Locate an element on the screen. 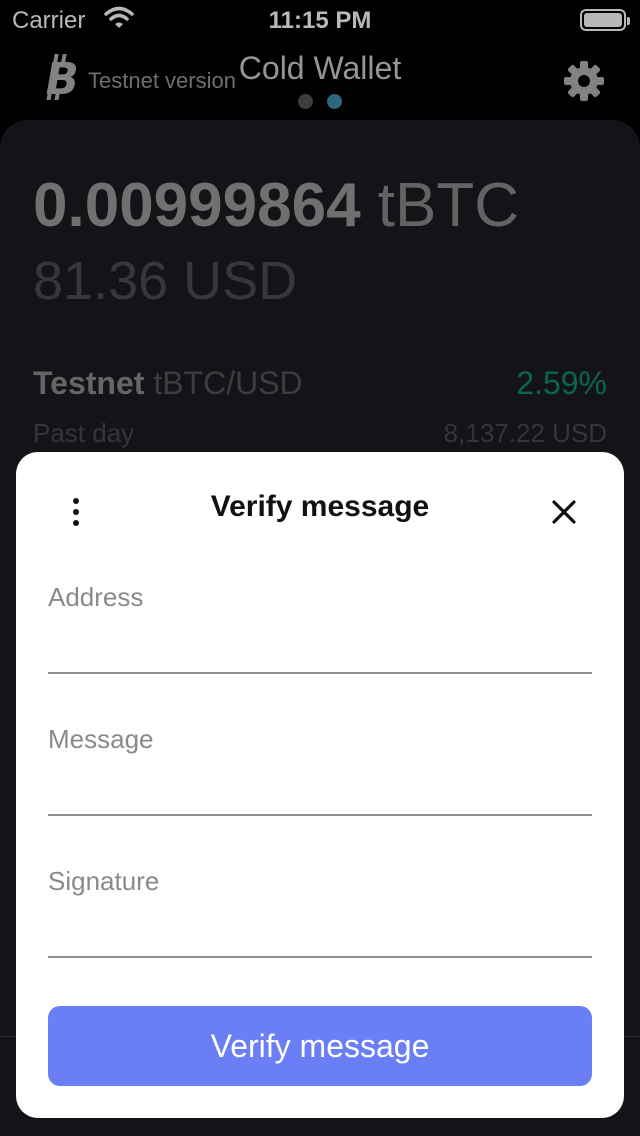 This screenshot has width=640, height=1136. signature-field: Signature is located at coordinates (322, 912).